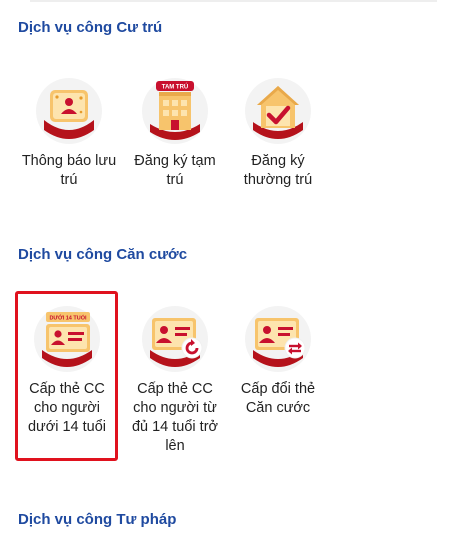 The width and height of the screenshot is (467, 545). I want to click on service-dang-ky-tam-tru: TAM TRÚ Đăng ký tạm trú, so click(175, 134).